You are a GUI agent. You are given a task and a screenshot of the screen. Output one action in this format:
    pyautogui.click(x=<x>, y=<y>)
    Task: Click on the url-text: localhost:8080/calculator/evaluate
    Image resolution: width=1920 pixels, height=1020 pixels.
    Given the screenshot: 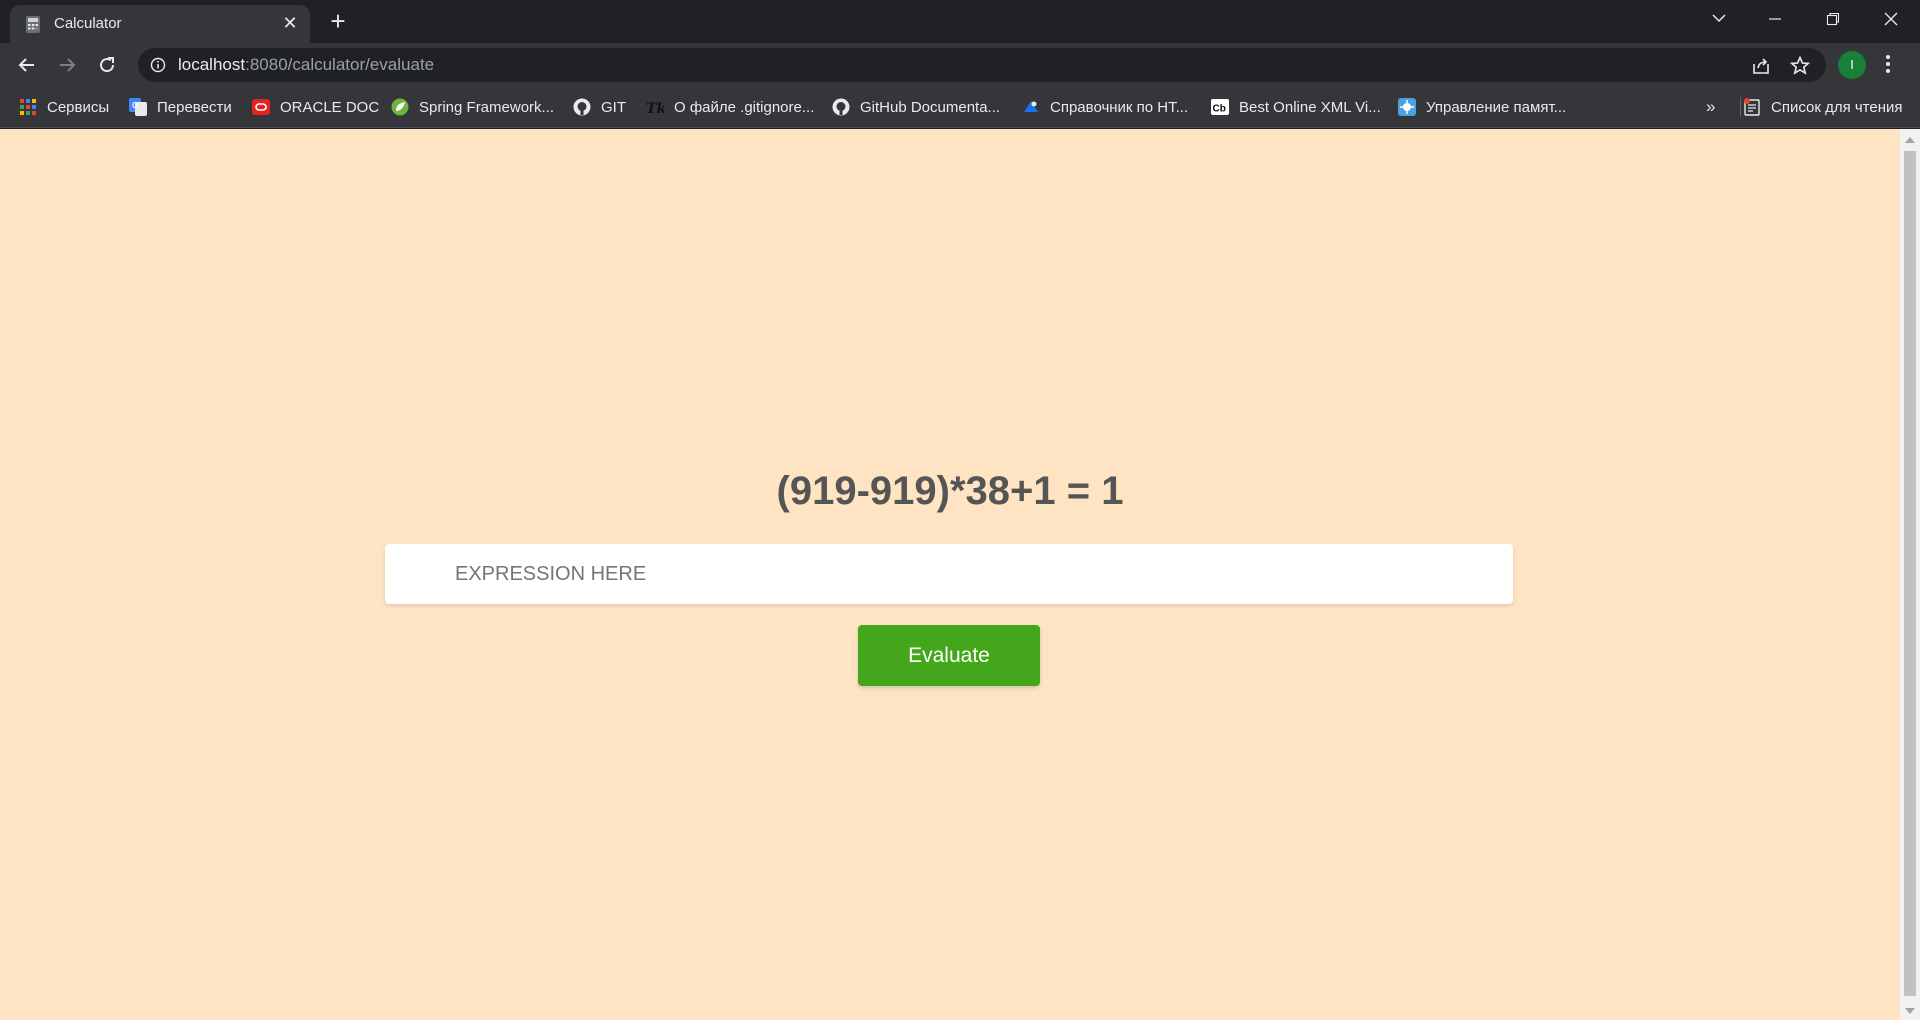 What is the action you would take?
    pyautogui.click(x=306, y=65)
    